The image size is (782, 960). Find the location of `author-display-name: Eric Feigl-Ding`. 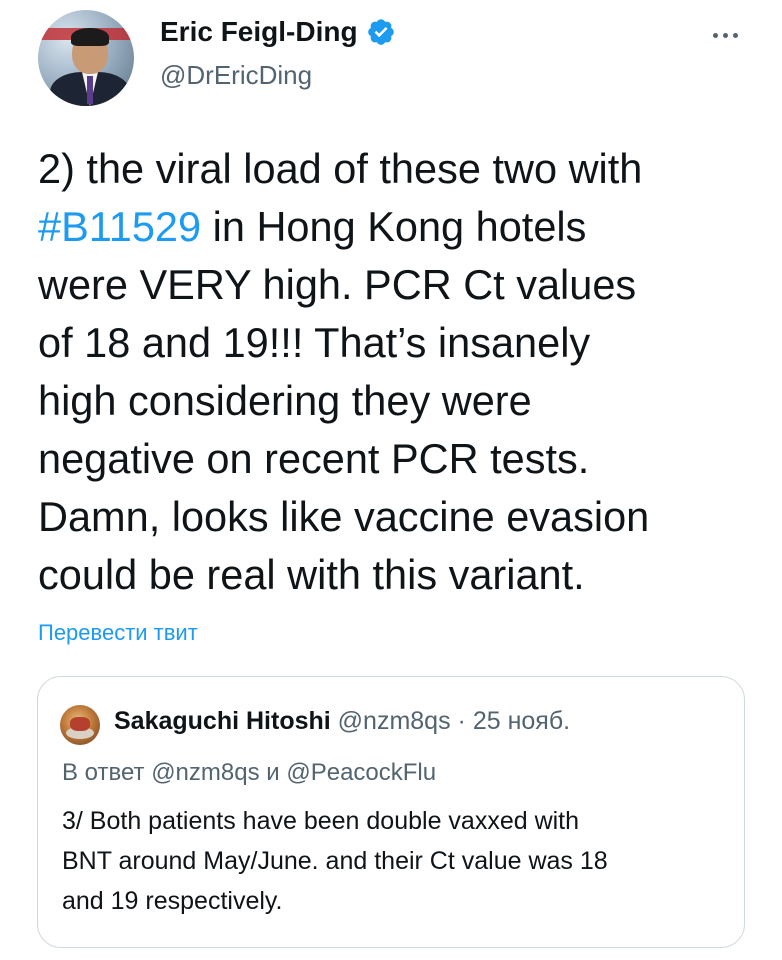

author-display-name: Eric Feigl-Ding is located at coordinates (259, 32).